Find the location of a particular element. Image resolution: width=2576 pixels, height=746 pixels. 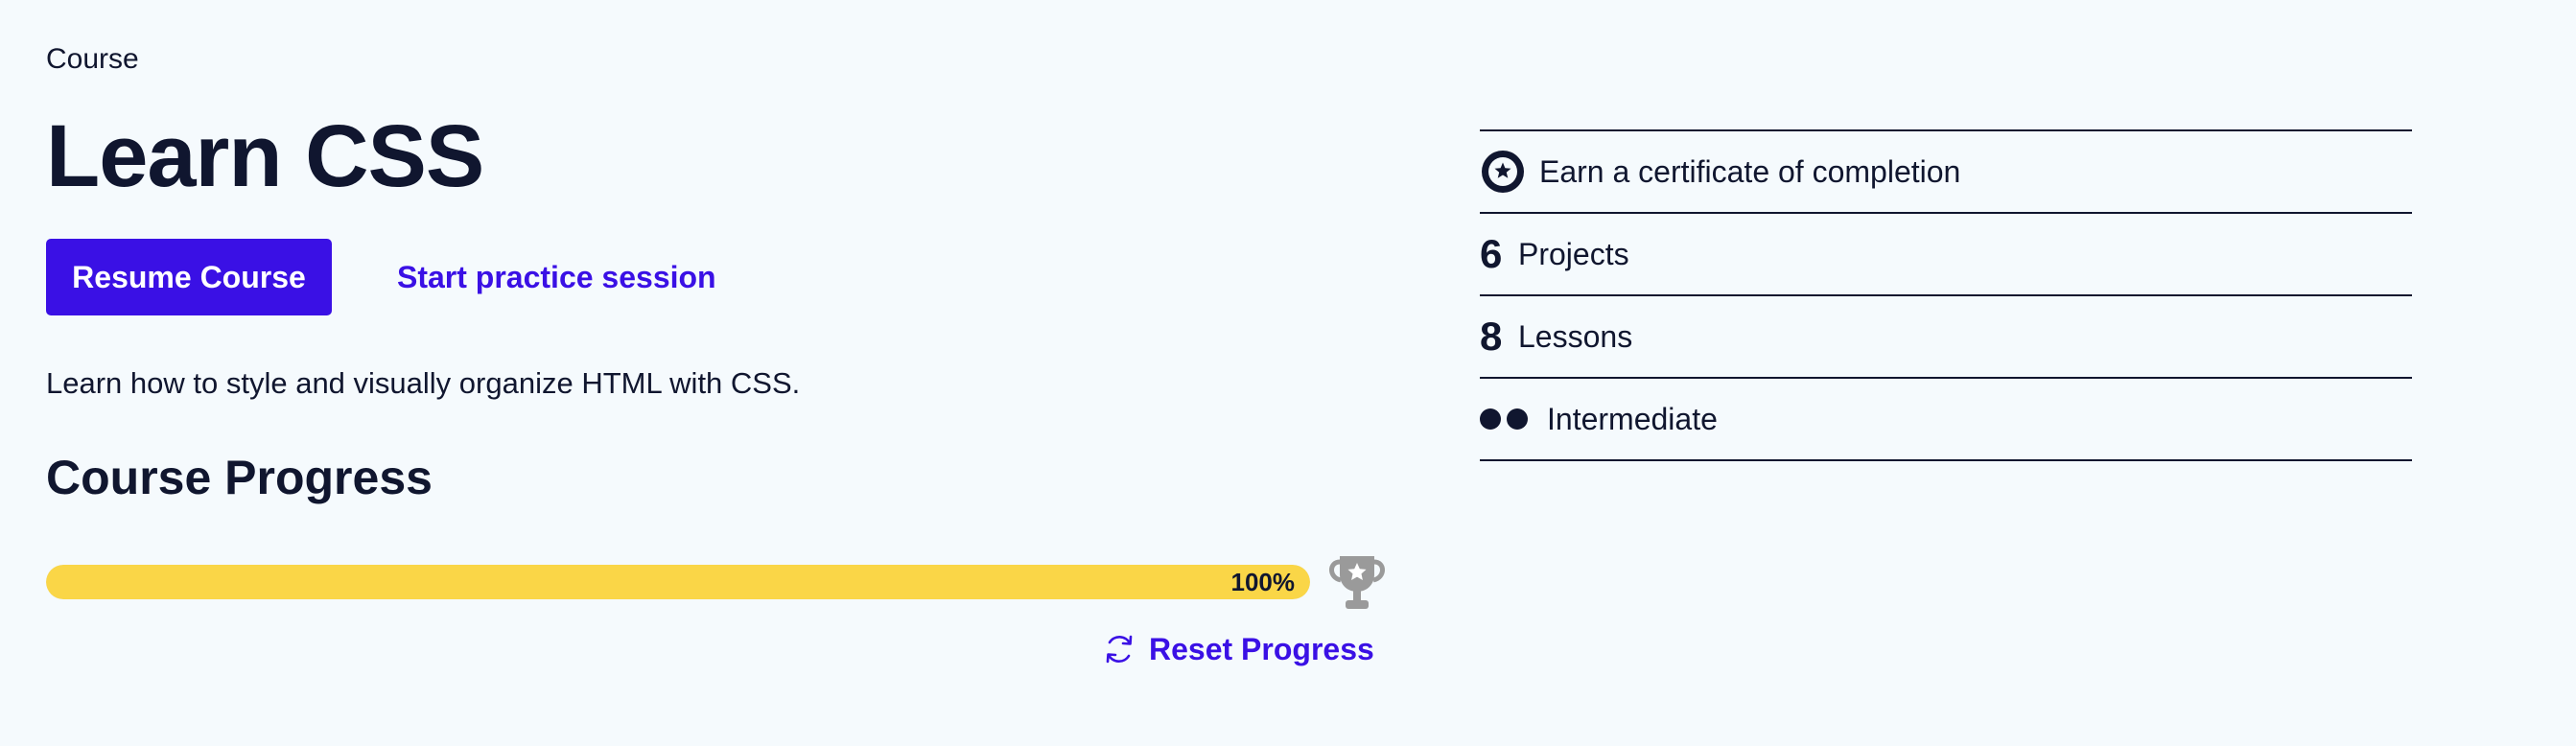

progress-row: 100% is located at coordinates (718, 582).